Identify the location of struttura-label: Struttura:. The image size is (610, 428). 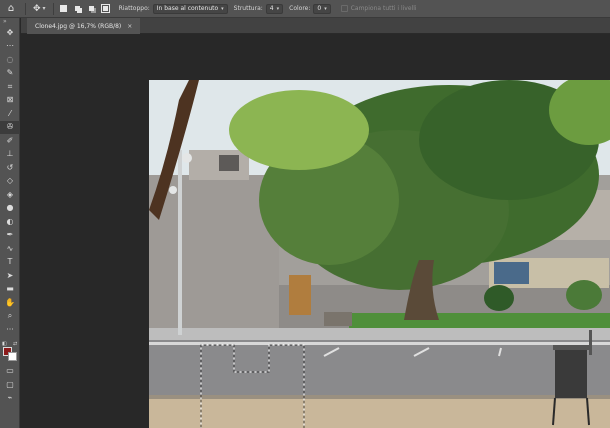
(248, 8).